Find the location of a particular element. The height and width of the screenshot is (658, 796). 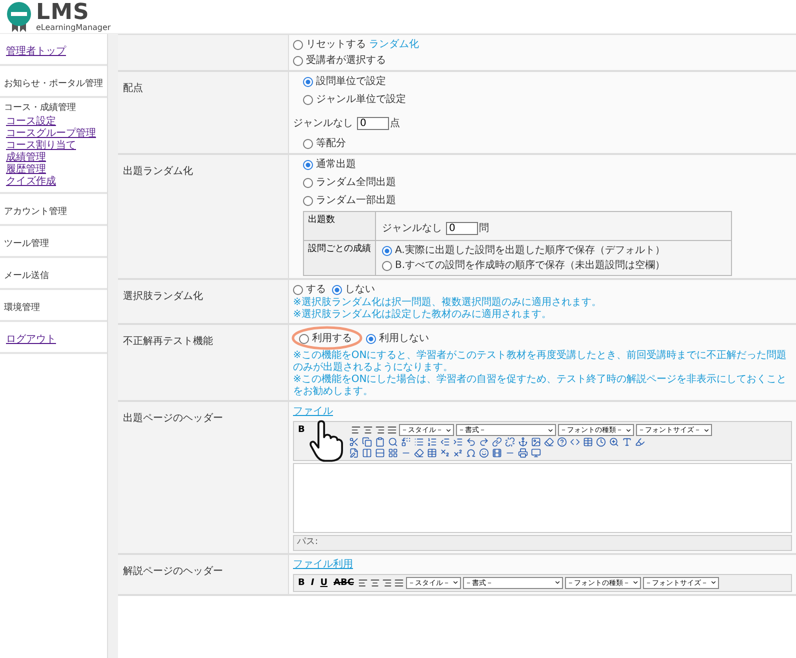

italic-button: I is located at coordinates (312, 582).